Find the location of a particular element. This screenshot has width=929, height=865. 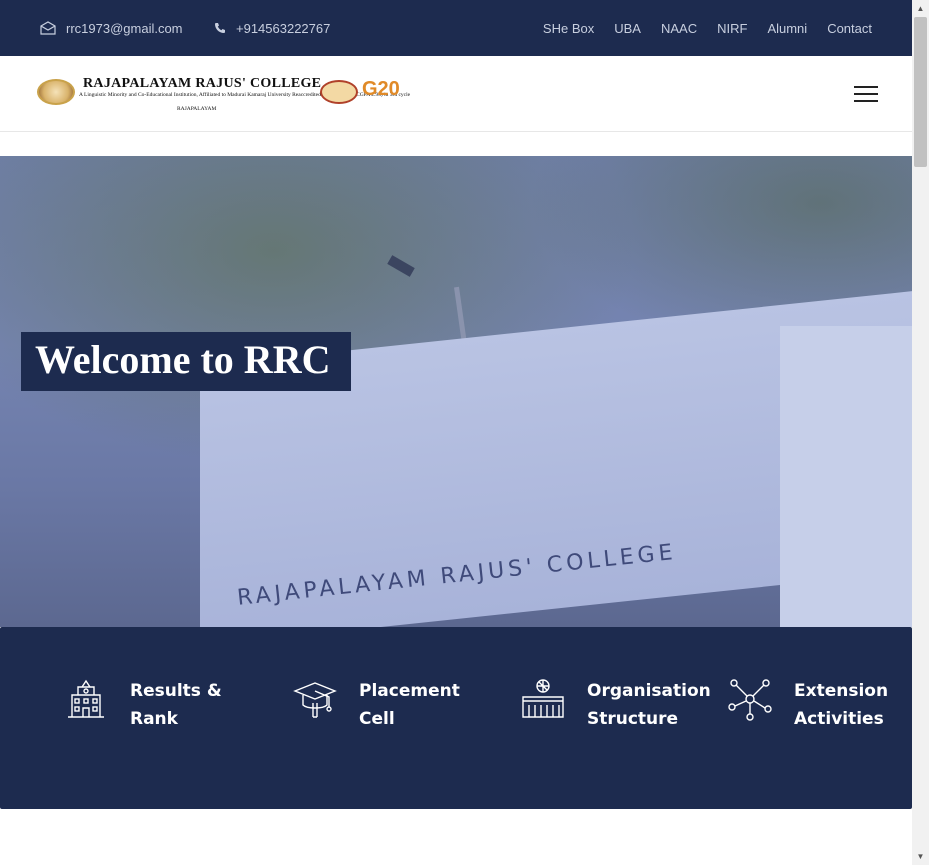

quick-link-placement-cell: Placement Cell is located at coordinates (376, 705).